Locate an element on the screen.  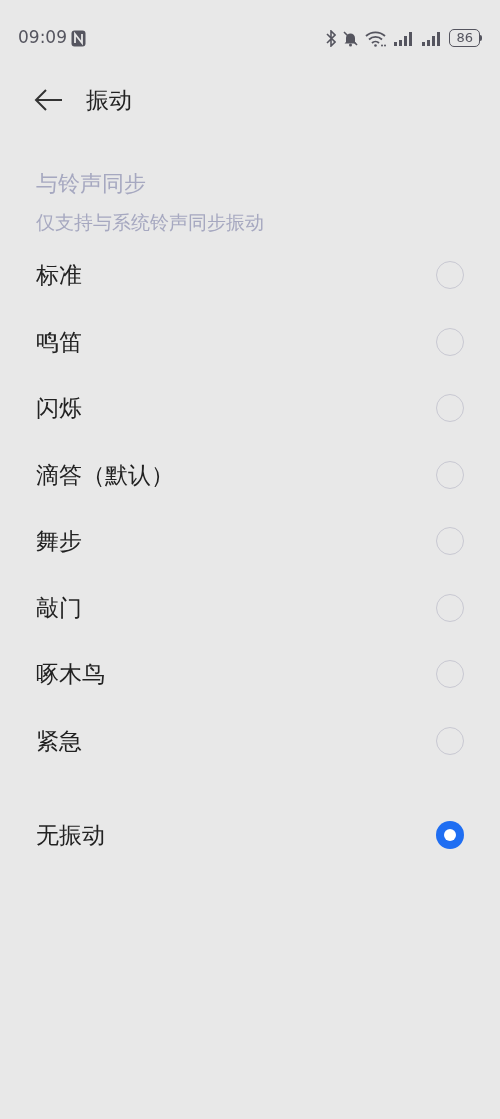
back-icon is located at coordinates (49, 100).